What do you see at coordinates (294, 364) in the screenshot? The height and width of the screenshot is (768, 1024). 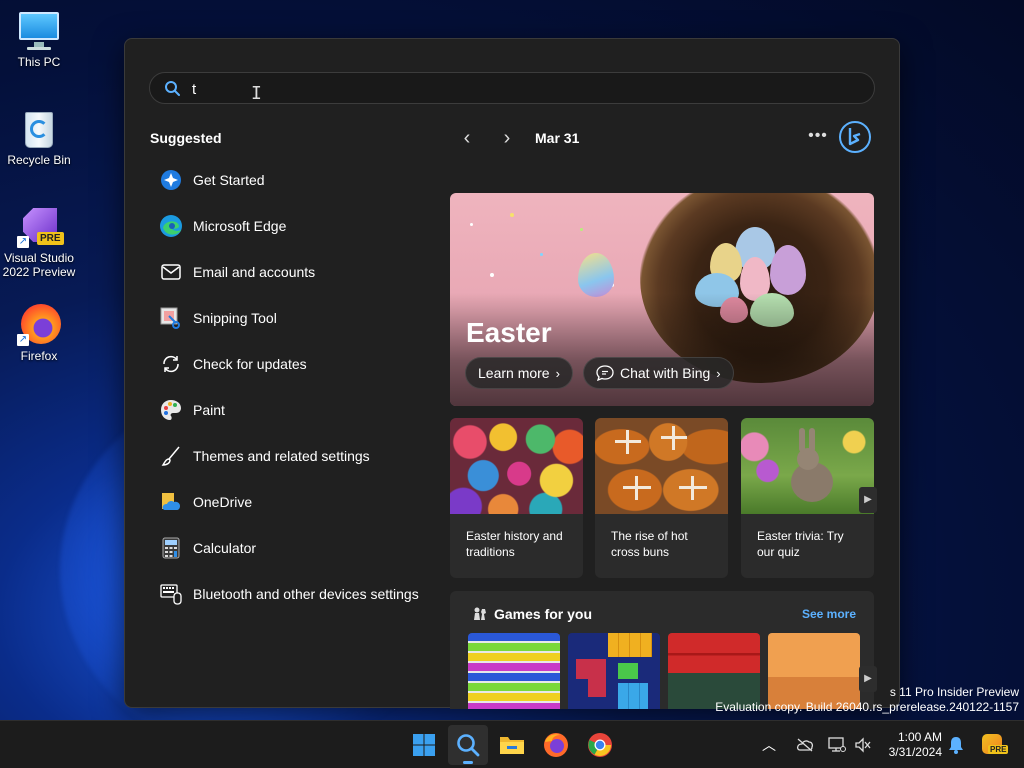 I see `suggested-item-check-updates: Check for updates` at bounding box center [294, 364].